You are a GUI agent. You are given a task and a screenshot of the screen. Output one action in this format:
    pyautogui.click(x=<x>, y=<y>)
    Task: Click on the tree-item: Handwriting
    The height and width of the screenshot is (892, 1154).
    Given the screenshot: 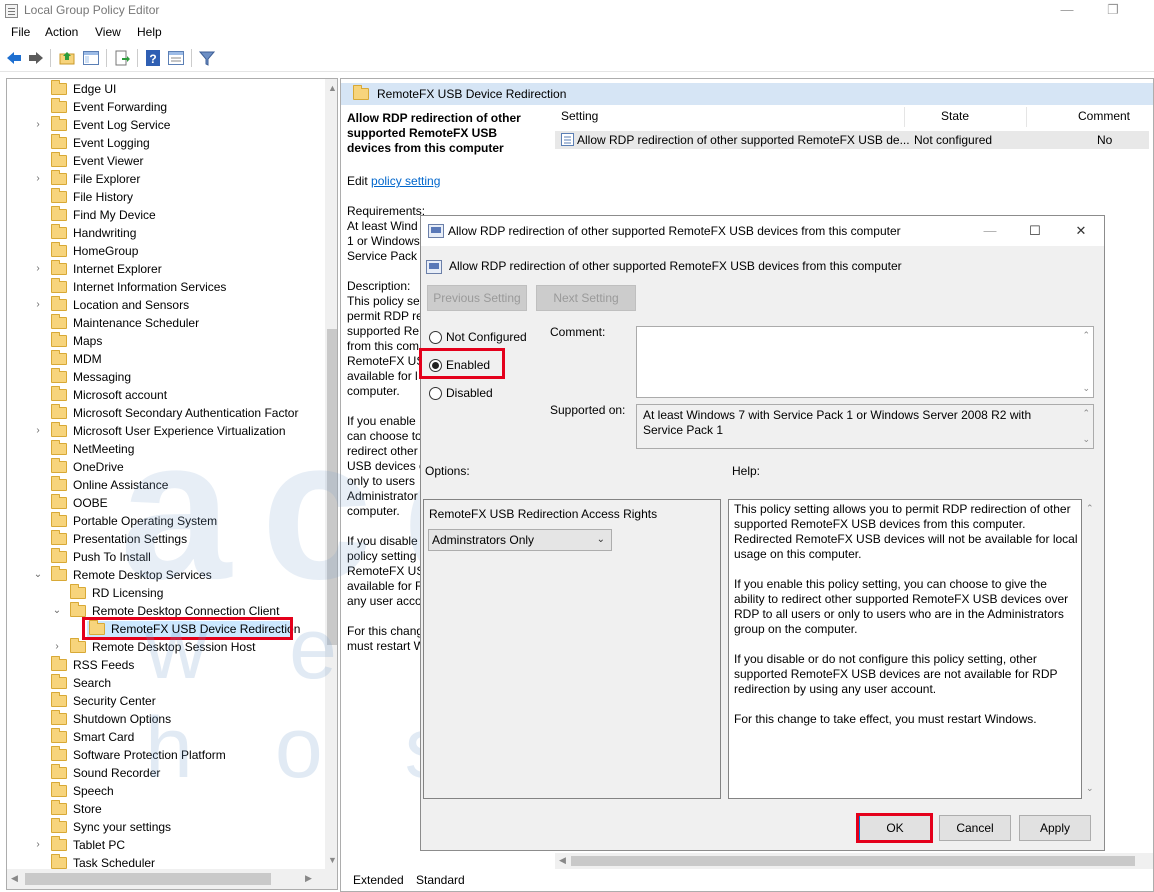 What is the action you would take?
    pyautogui.click(x=166, y=233)
    